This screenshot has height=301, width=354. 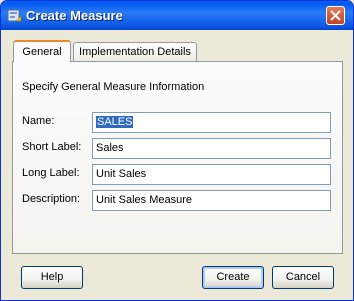 What do you see at coordinates (211, 174) in the screenshot?
I see `long-label-field: Unit Sales` at bounding box center [211, 174].